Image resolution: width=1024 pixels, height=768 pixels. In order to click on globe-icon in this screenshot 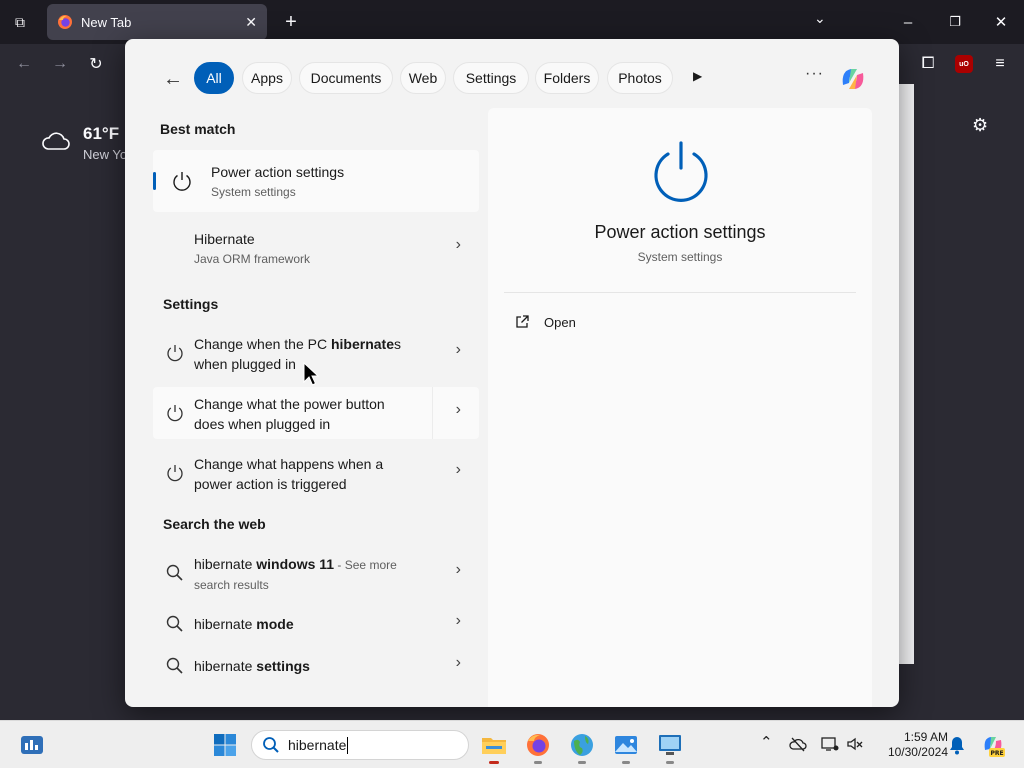, I will do `click(582, 745)`.